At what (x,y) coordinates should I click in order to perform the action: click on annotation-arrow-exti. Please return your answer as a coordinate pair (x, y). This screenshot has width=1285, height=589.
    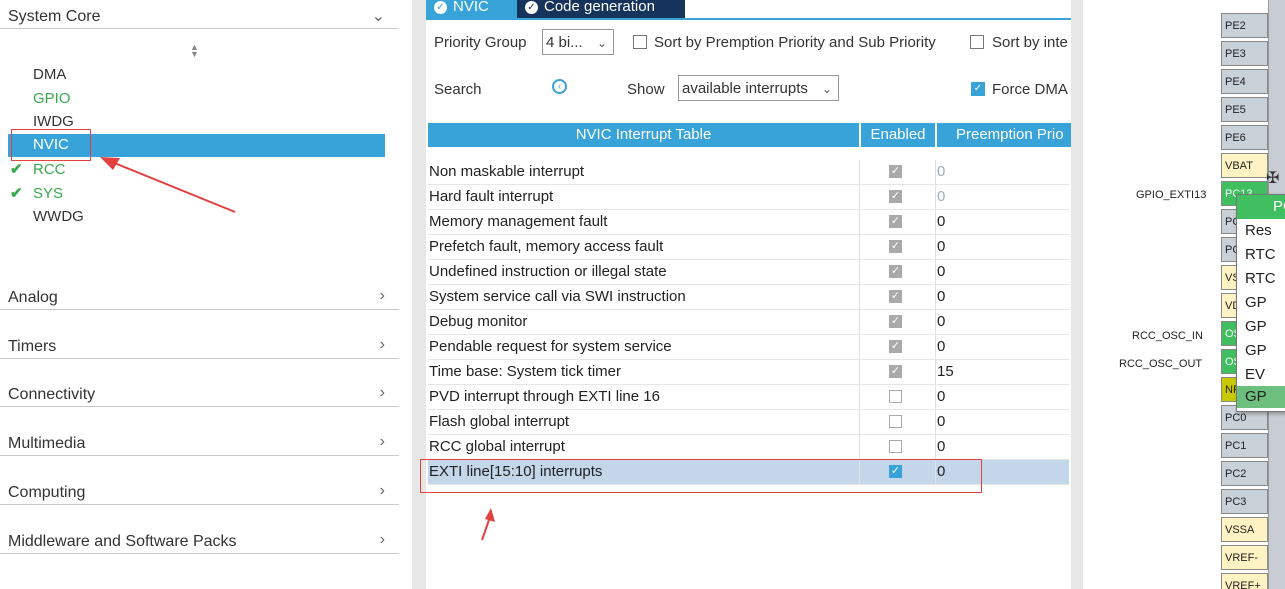
    Looking at the image, I should click on (488, 524).